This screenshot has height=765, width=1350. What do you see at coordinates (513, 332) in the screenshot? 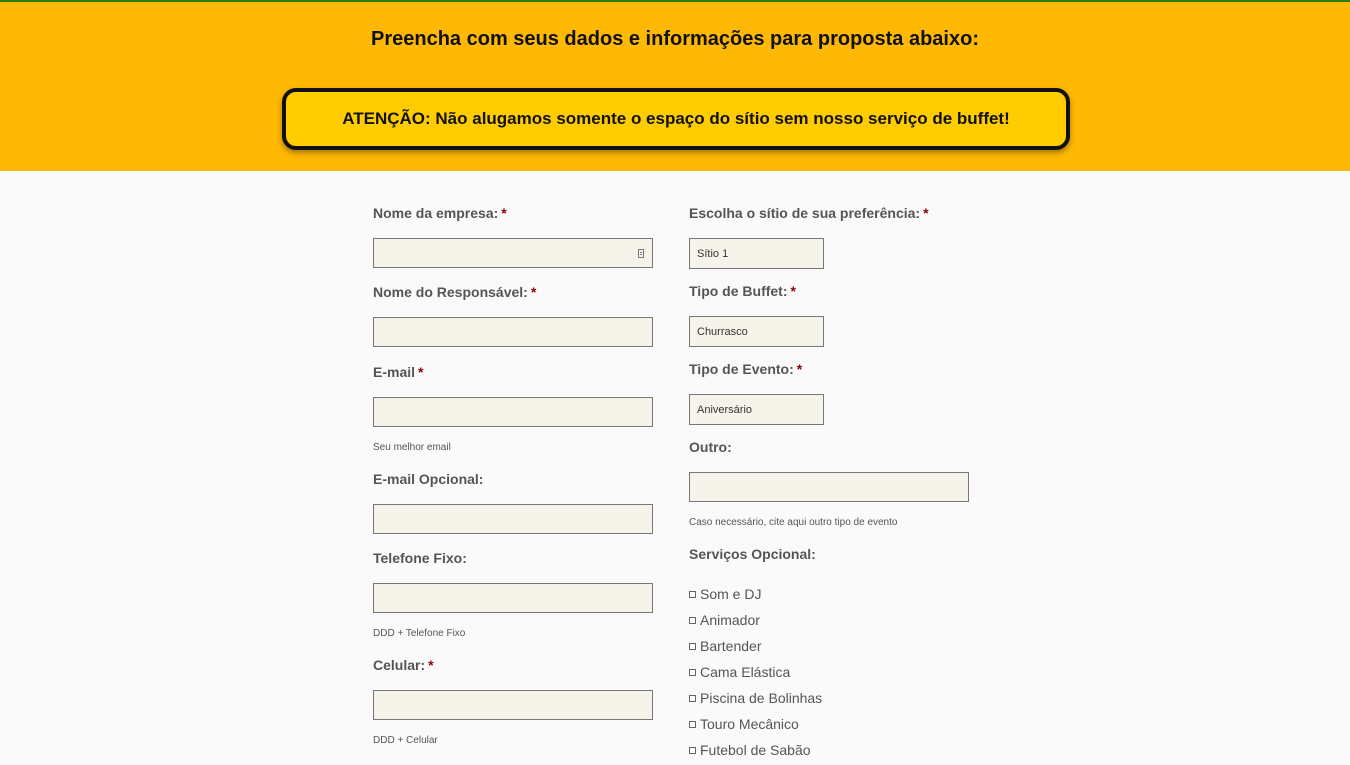
I see `responsible-name-input` at bounding box center [513, 332].